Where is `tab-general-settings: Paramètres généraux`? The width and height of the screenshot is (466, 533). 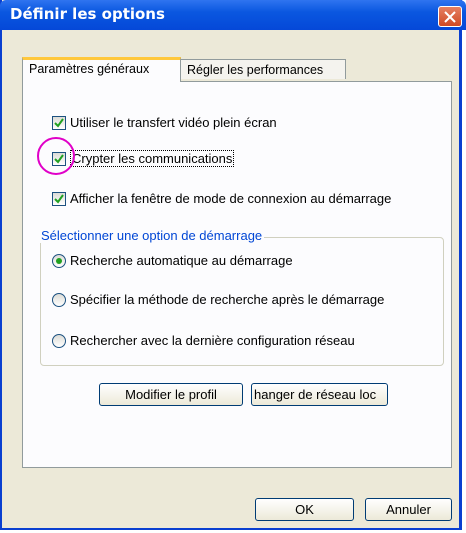
tab-general-settings: Paramètres généraux is located at coordinates (101, 69).